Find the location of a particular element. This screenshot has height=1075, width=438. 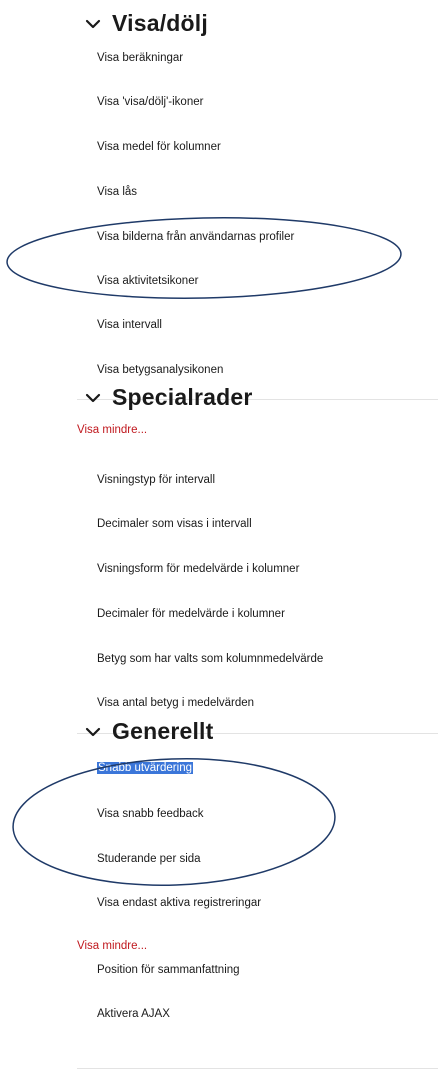

section-title: Generellt is located at coordinates (163, 731).